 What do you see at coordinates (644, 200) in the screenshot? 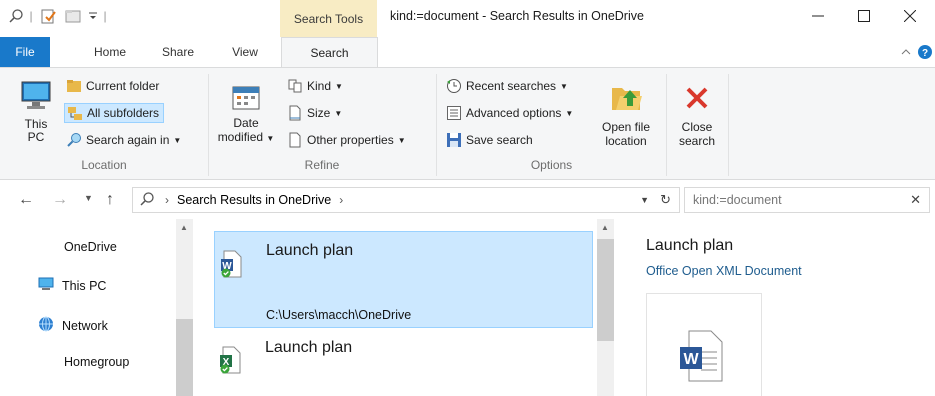
I see `address-history-dropdown: ▼` at bounding box center [644, 200].